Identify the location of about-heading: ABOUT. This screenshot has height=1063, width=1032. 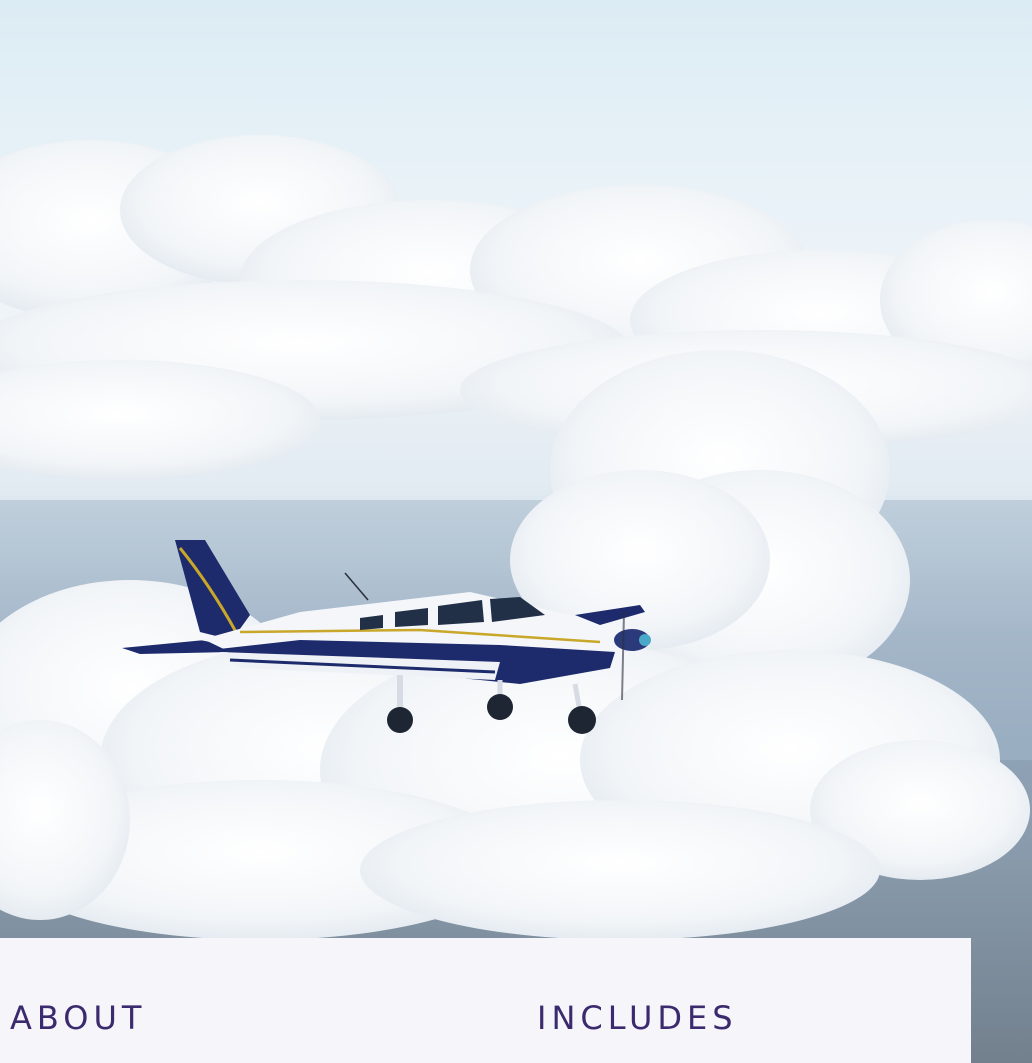
(78, 1018).